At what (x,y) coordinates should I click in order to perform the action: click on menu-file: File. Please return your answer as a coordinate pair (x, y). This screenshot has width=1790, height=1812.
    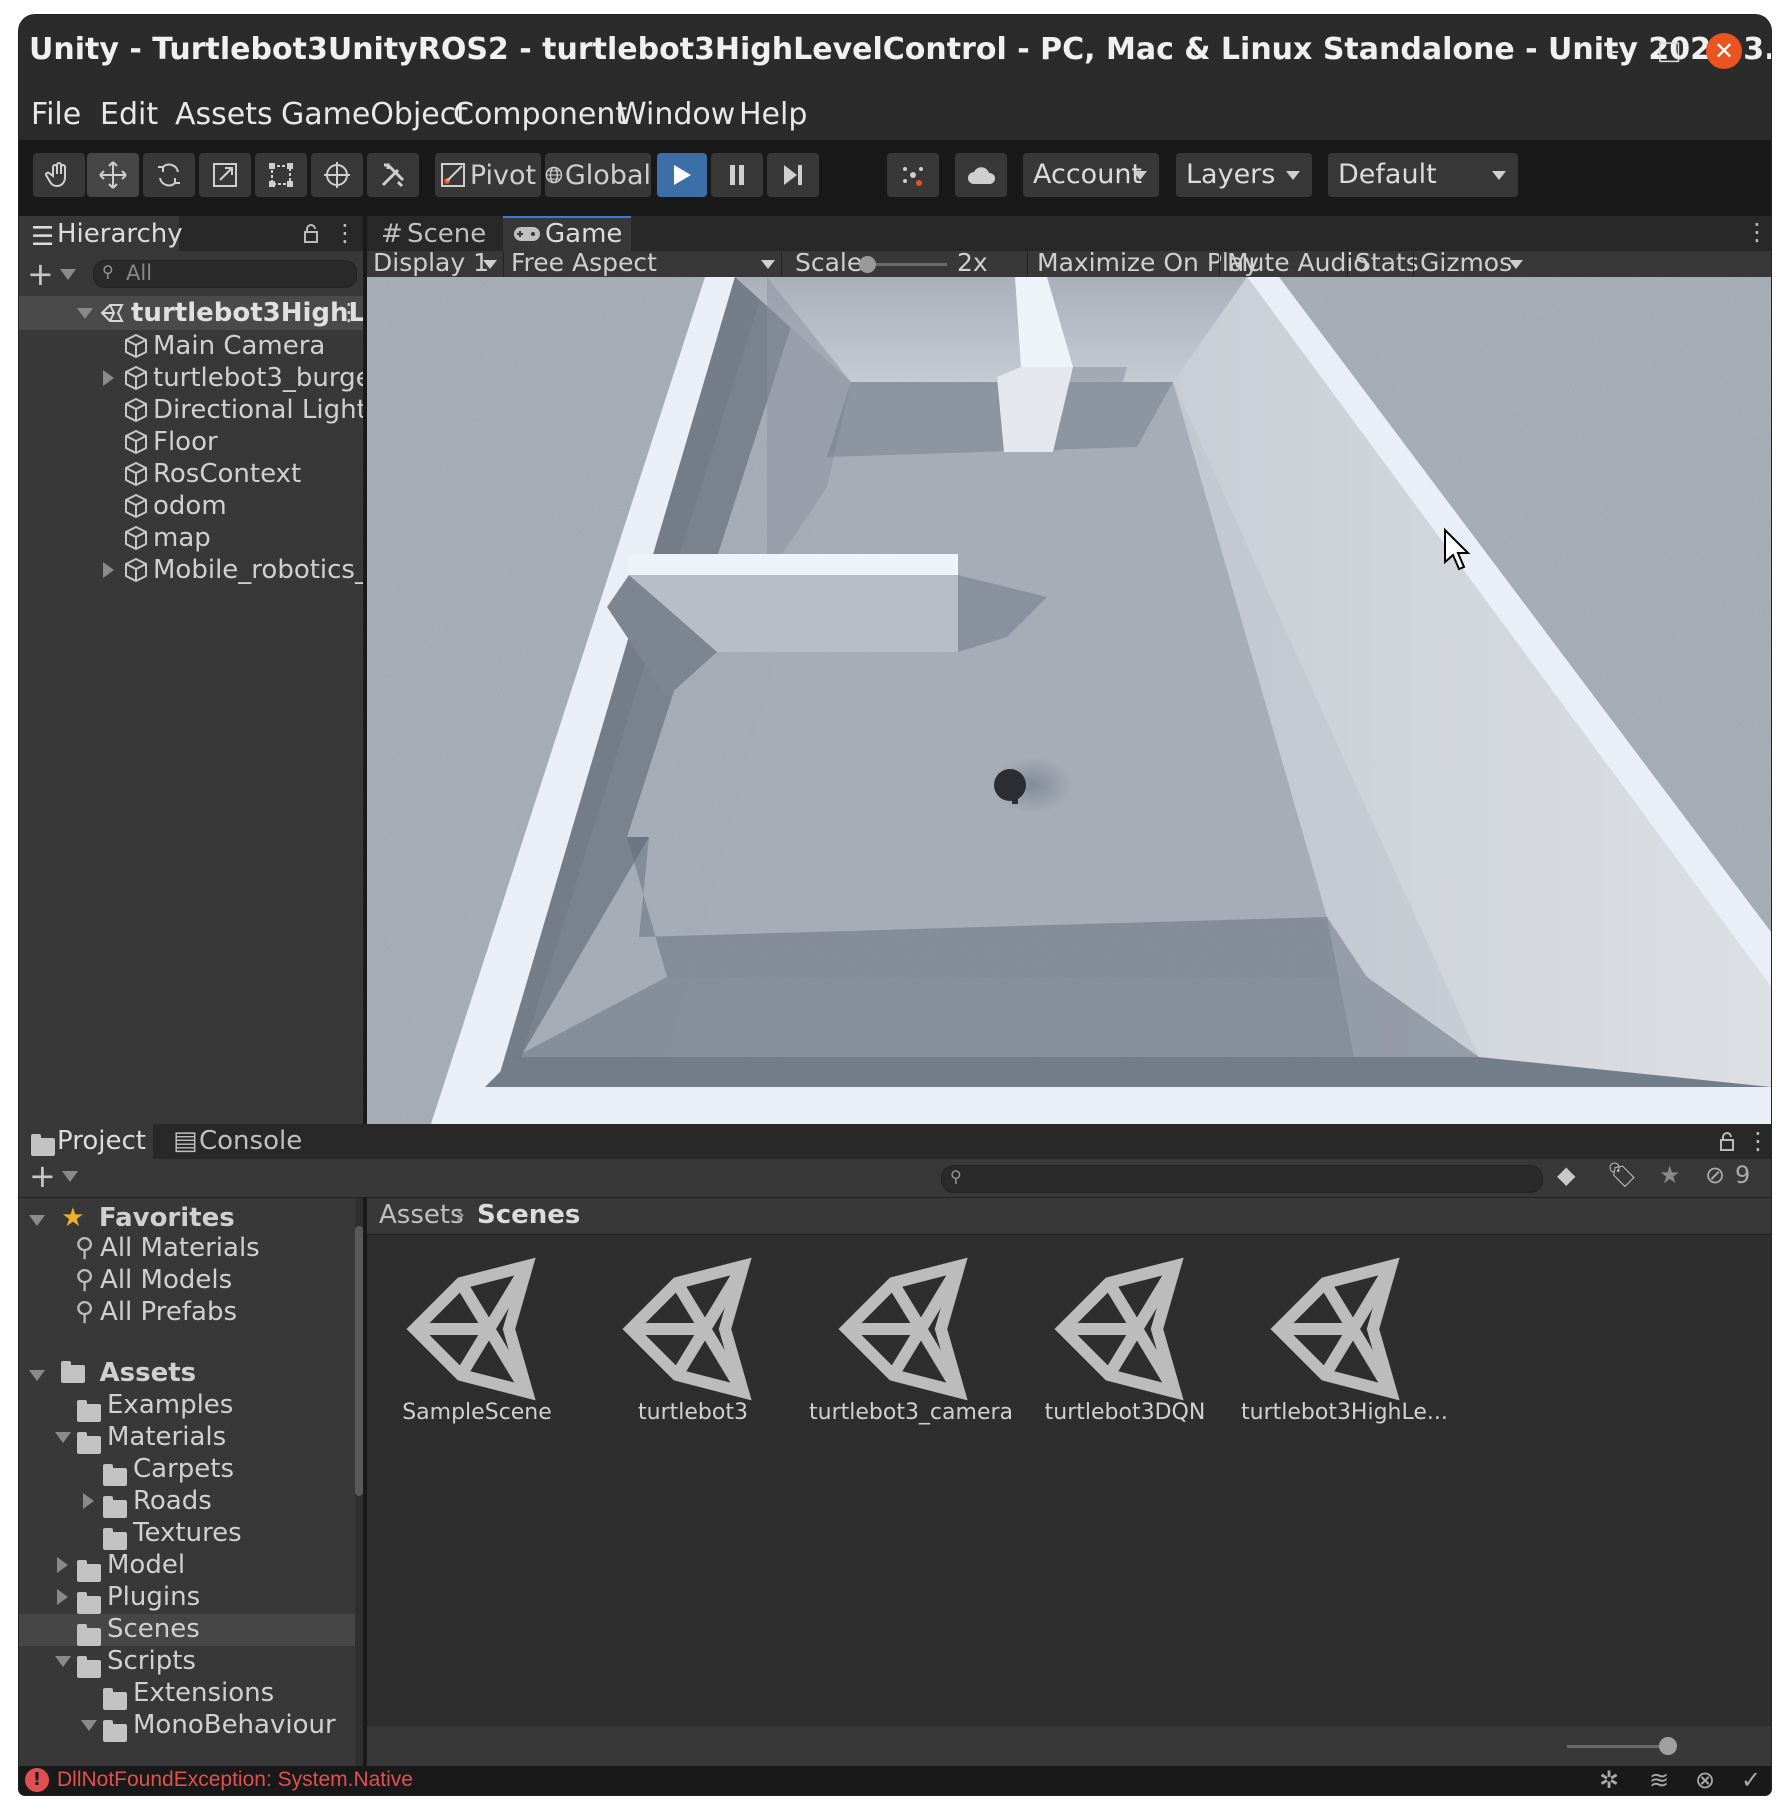
    Looking at the image, I should click on (56, 114).